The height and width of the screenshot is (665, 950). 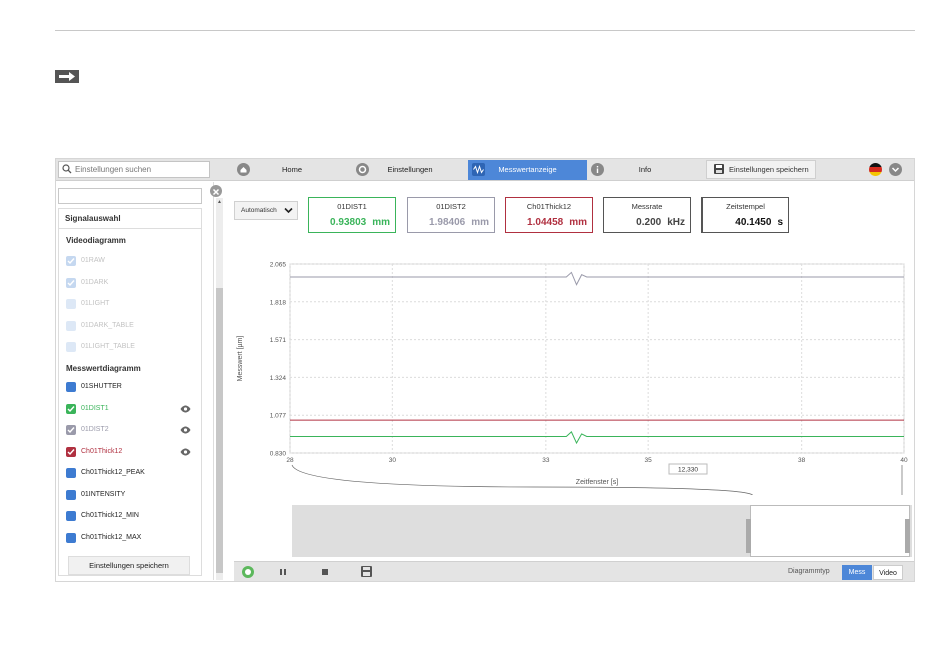 What do you see at coordinates (93, 260) in the screenshot?
I see `signal-item-label: 01RAW` at bounding box center [93, 260].